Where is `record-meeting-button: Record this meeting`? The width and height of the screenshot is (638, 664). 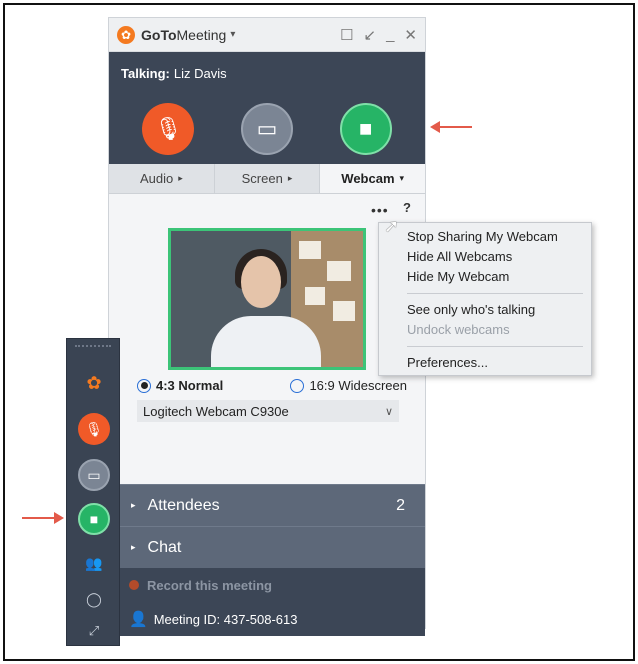
record-meeting-button: Record this meeting is located at coordinates (267, 585).